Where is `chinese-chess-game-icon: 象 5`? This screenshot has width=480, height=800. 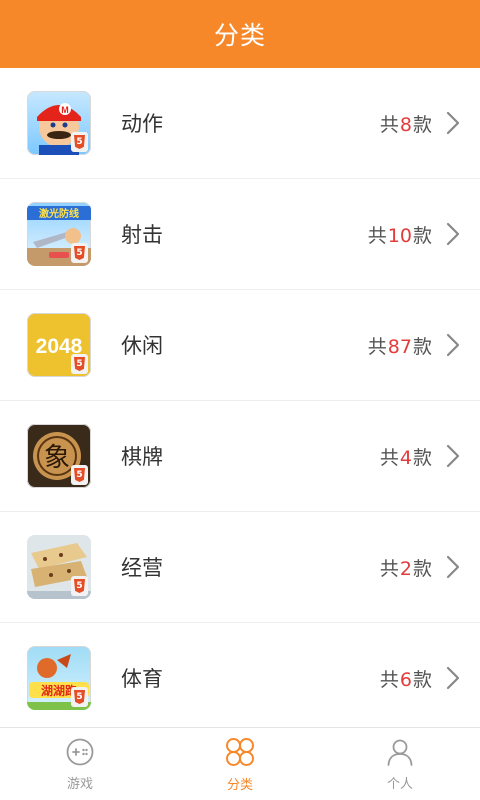
chinese-chess-game-icon: 象 5 is located at coordinates (59, 456).